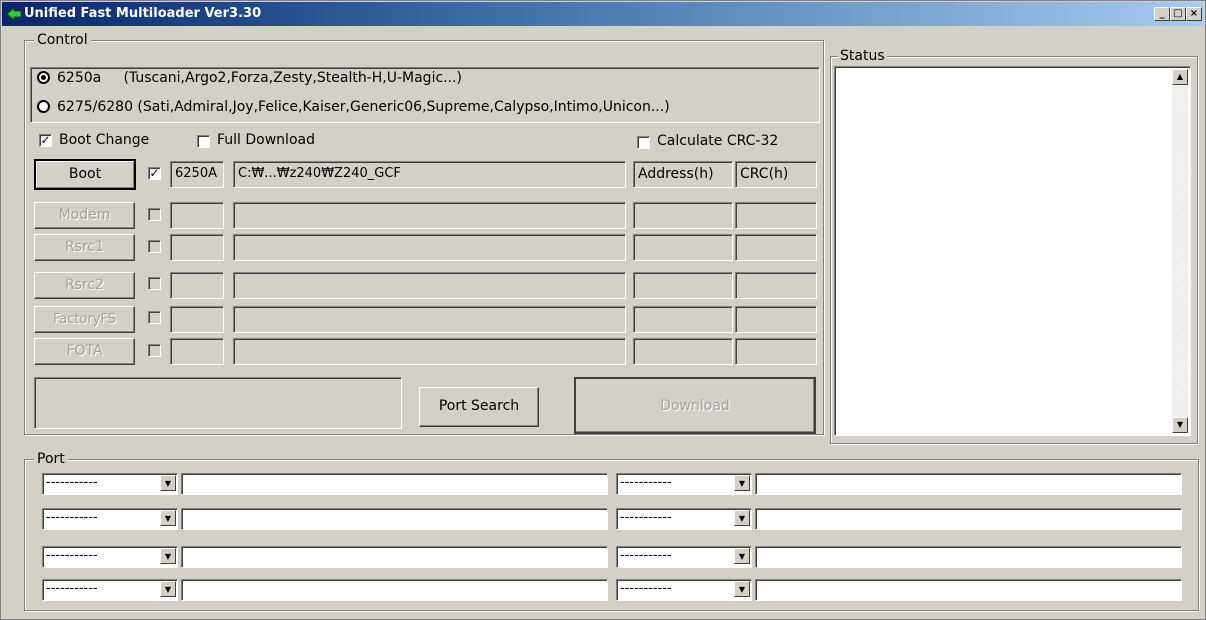 The width and height of the screenshot is (1206, 620). Describe the element at coordinates (154, 283) in the screenshot. I see `rsrc2-enable-checkbox` at that location.